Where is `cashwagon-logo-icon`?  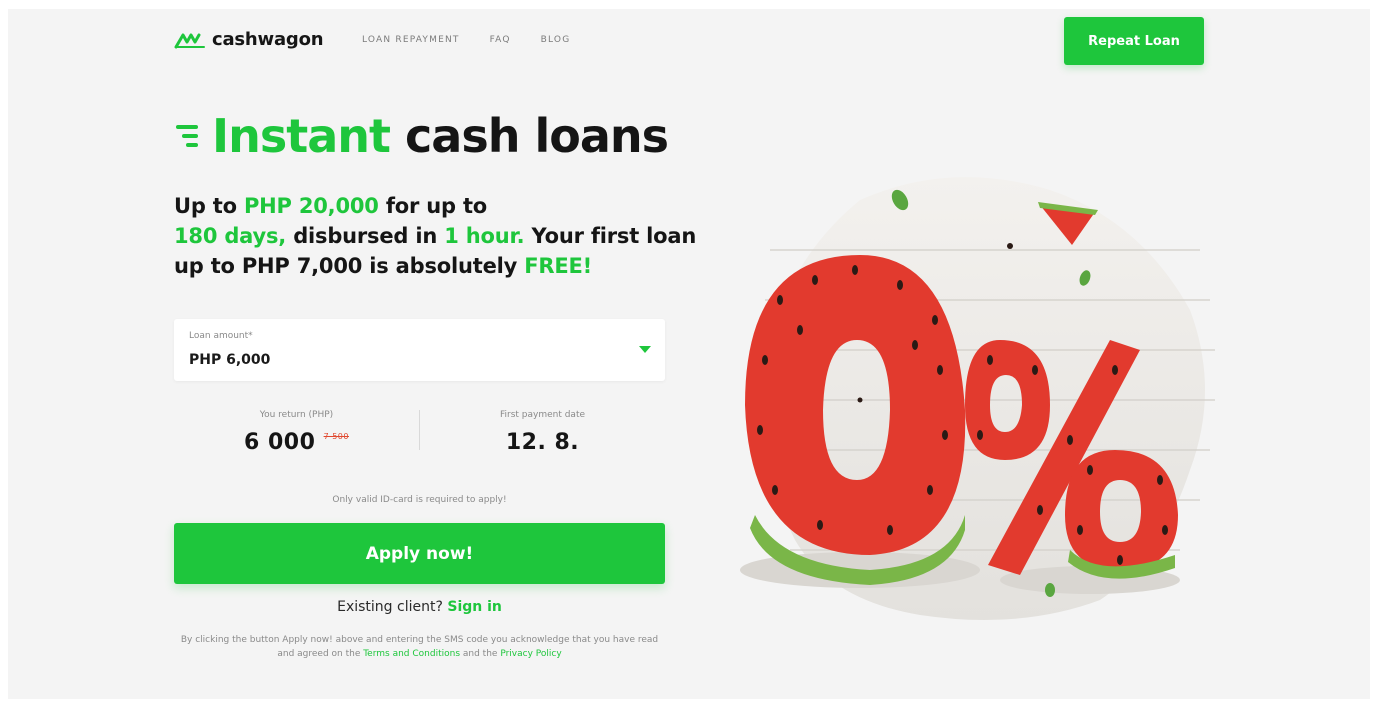
cashwagon-logo-icon is located at coordinates (189, 40).